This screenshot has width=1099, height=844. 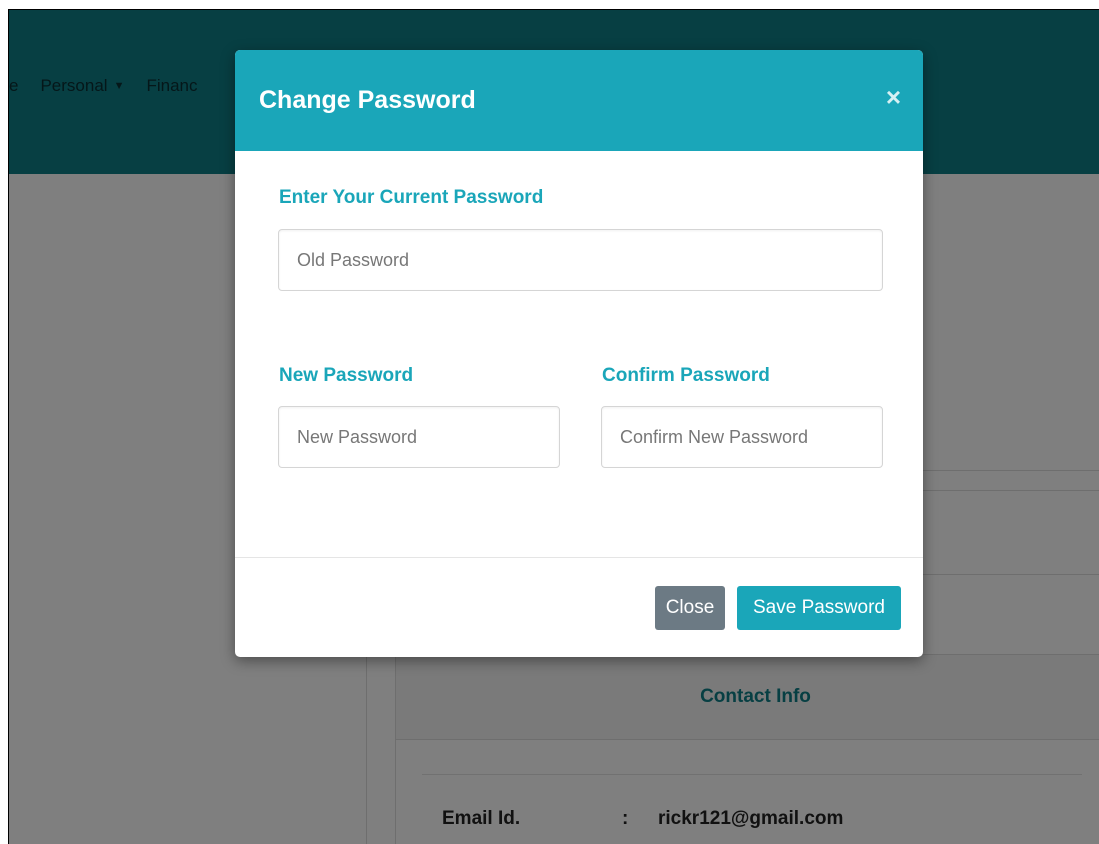 I want to click on modal-footer: Close Save Password, so click(x=579, y=607).